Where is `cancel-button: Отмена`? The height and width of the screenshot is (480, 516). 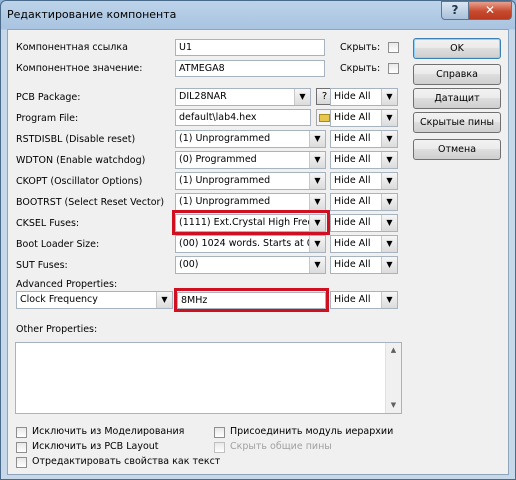 cancel-button: Отмена is located at coordinates (457, 149).